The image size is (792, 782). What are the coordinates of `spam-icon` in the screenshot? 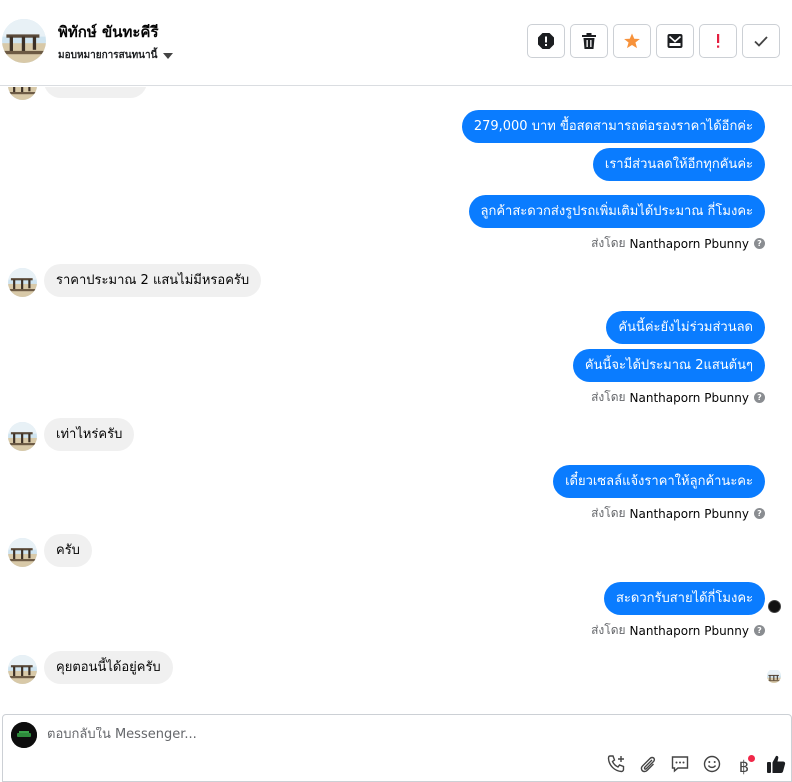 It's located at (546, 41).